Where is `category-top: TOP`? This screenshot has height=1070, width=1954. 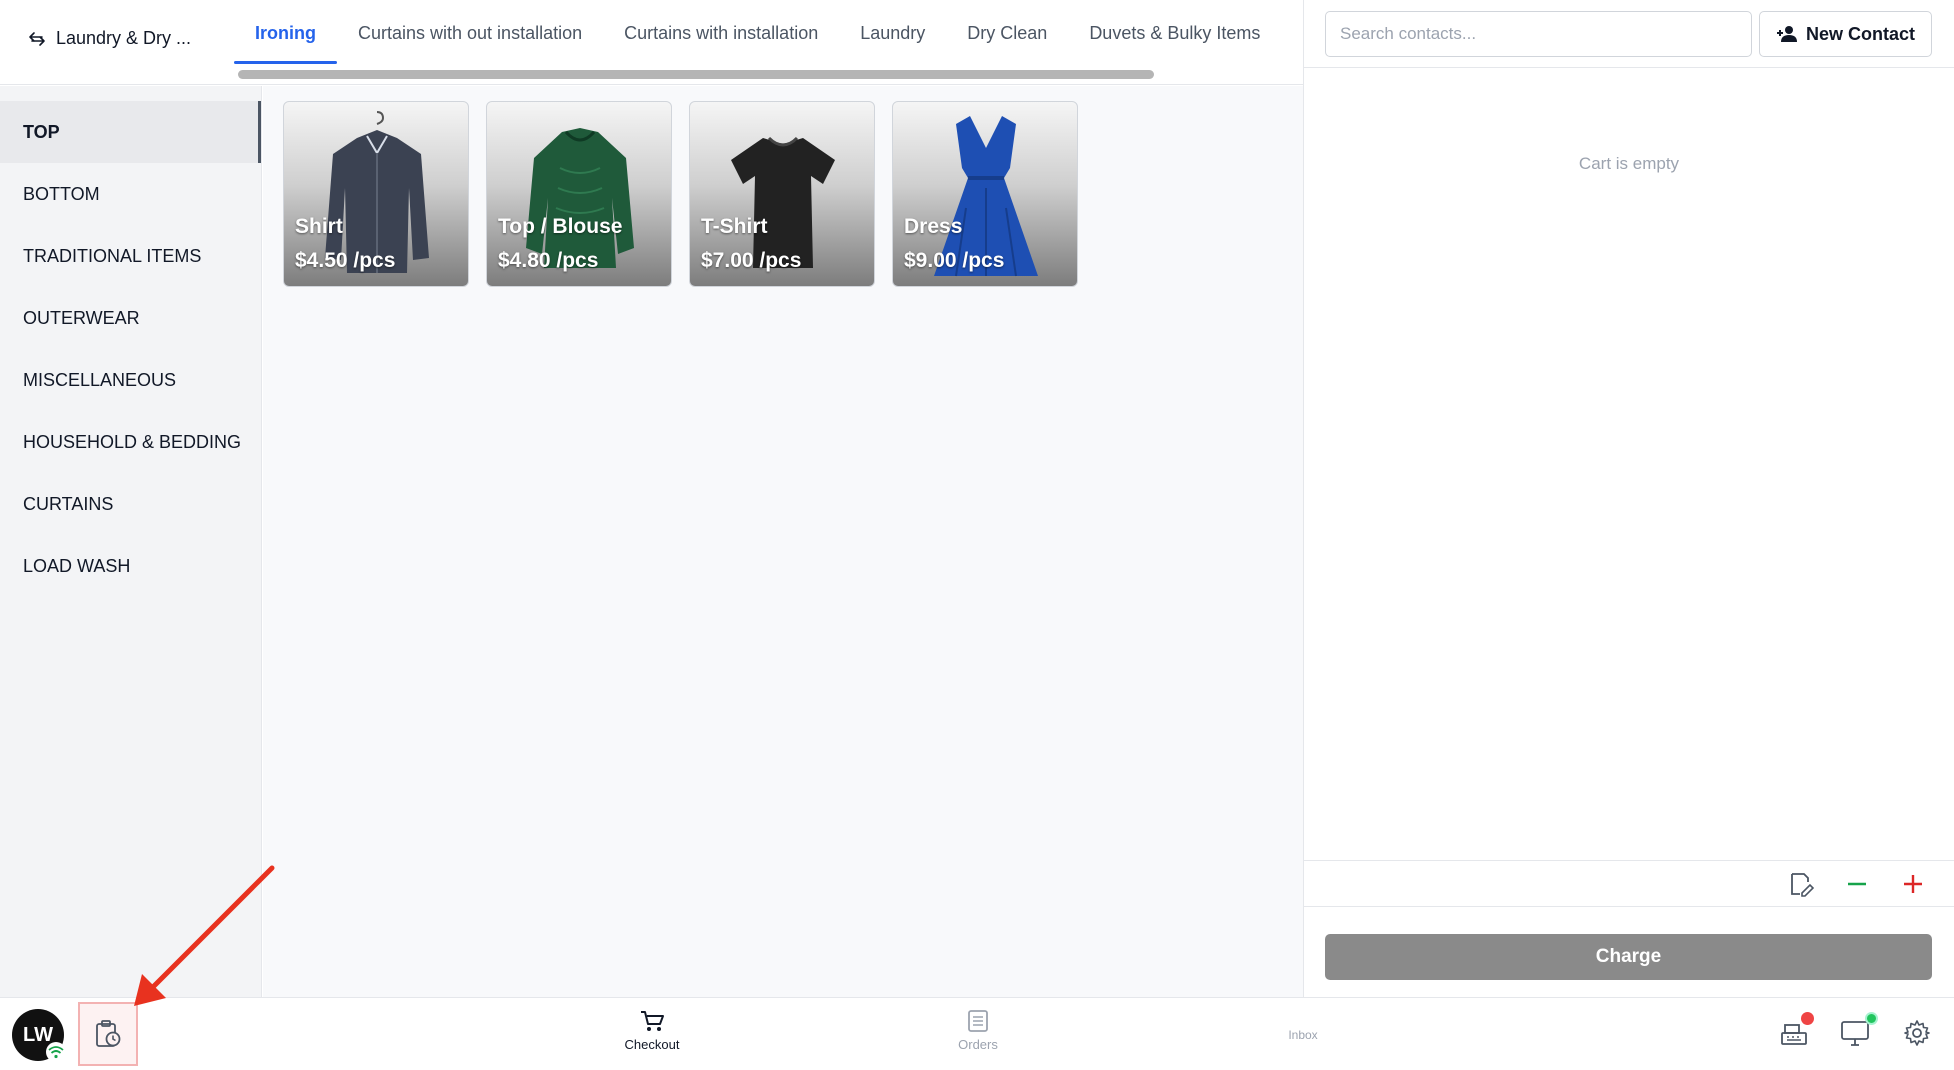 category-top: TOP is located at coordinates (130, 132).